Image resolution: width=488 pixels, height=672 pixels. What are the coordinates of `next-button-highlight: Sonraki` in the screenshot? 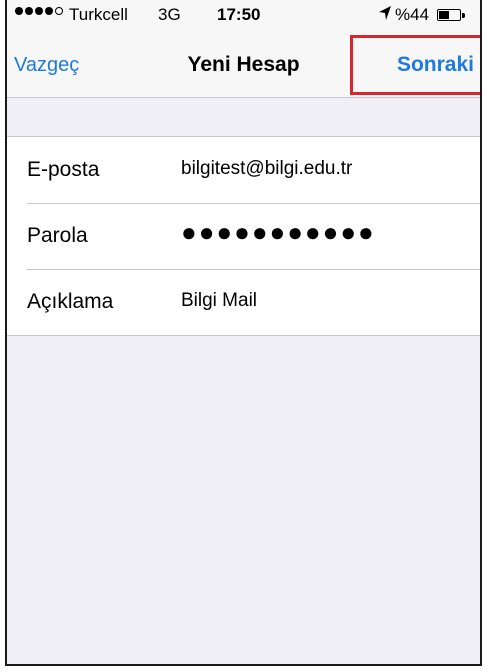 It's located at (415, 65).